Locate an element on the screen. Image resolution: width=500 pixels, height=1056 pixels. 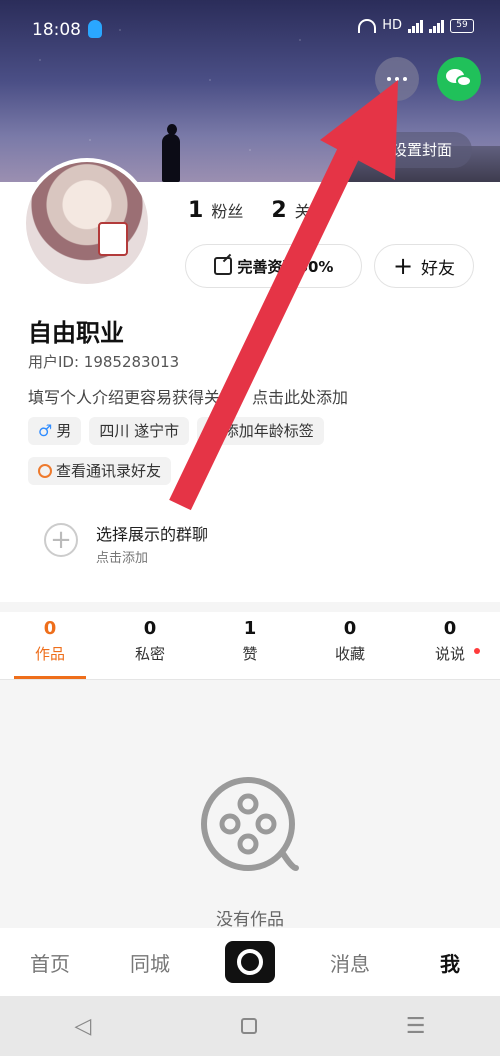
camera-icon is located at coordinates (250, 962).